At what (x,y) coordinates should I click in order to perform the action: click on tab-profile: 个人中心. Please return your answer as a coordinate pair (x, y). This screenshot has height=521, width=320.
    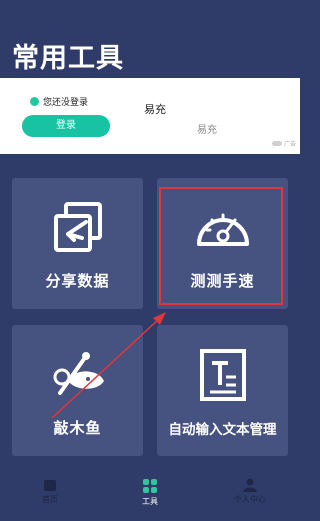
    Looking at the image, I should click on (250, 491).